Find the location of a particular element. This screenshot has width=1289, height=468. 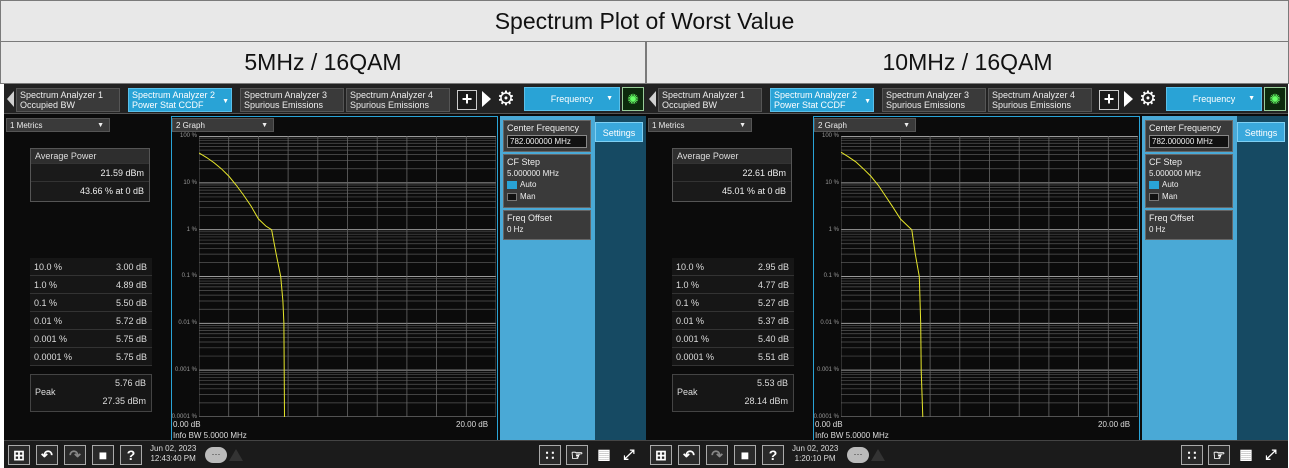

table-row: 0.001 % 5.40 dB is located at coordinates (733, 339).